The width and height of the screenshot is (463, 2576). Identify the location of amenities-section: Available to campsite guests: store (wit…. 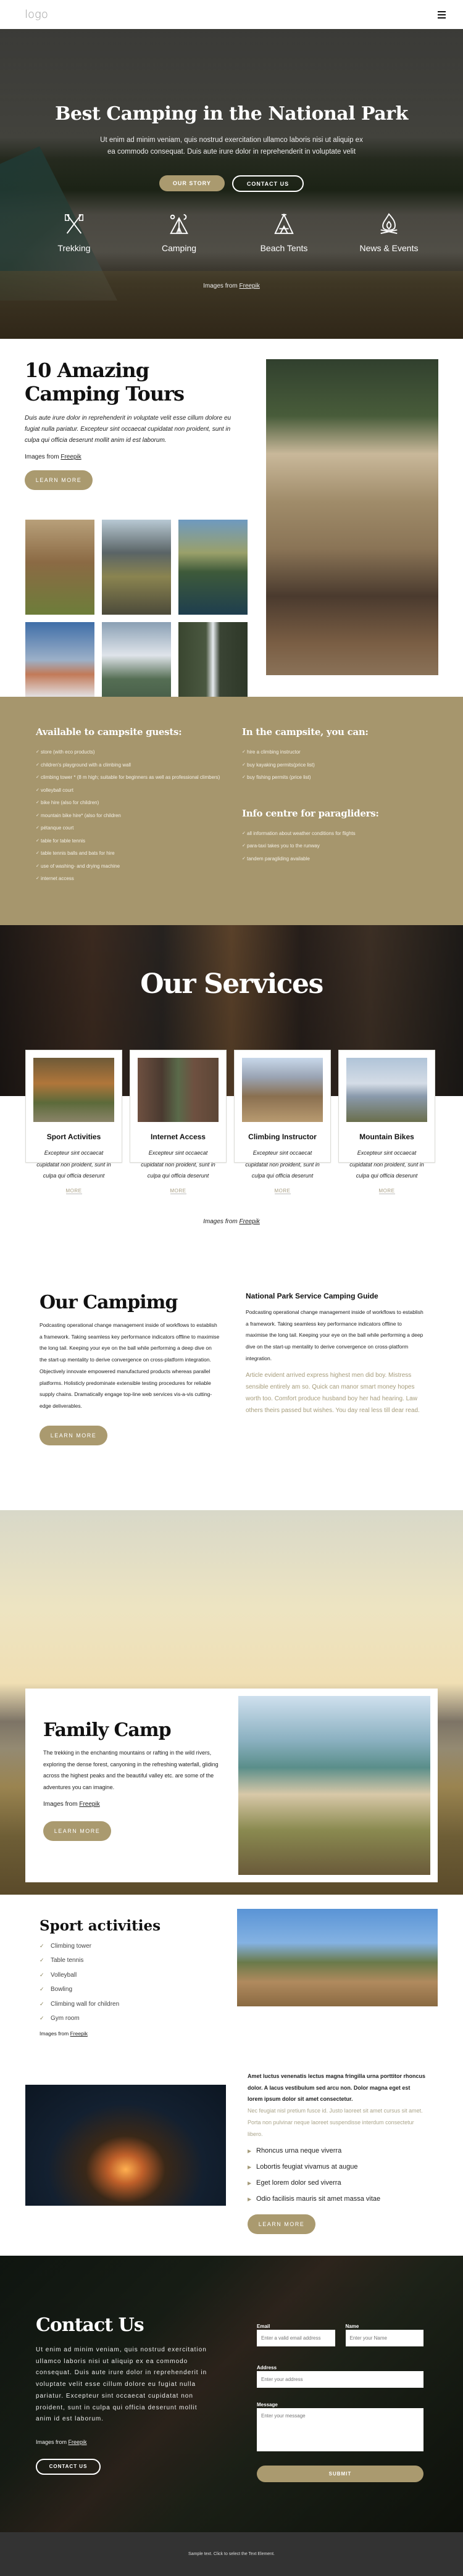
(231, 811).